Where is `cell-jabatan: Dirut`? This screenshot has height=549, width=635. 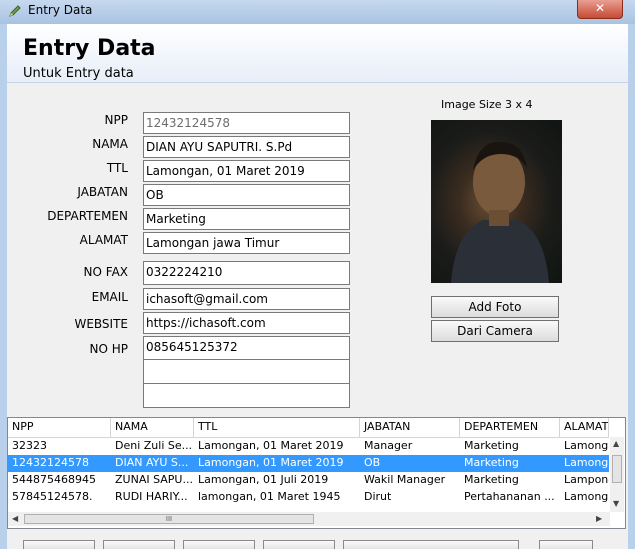
cell-jabatan: Dirut is located at coordinates (378, 496).